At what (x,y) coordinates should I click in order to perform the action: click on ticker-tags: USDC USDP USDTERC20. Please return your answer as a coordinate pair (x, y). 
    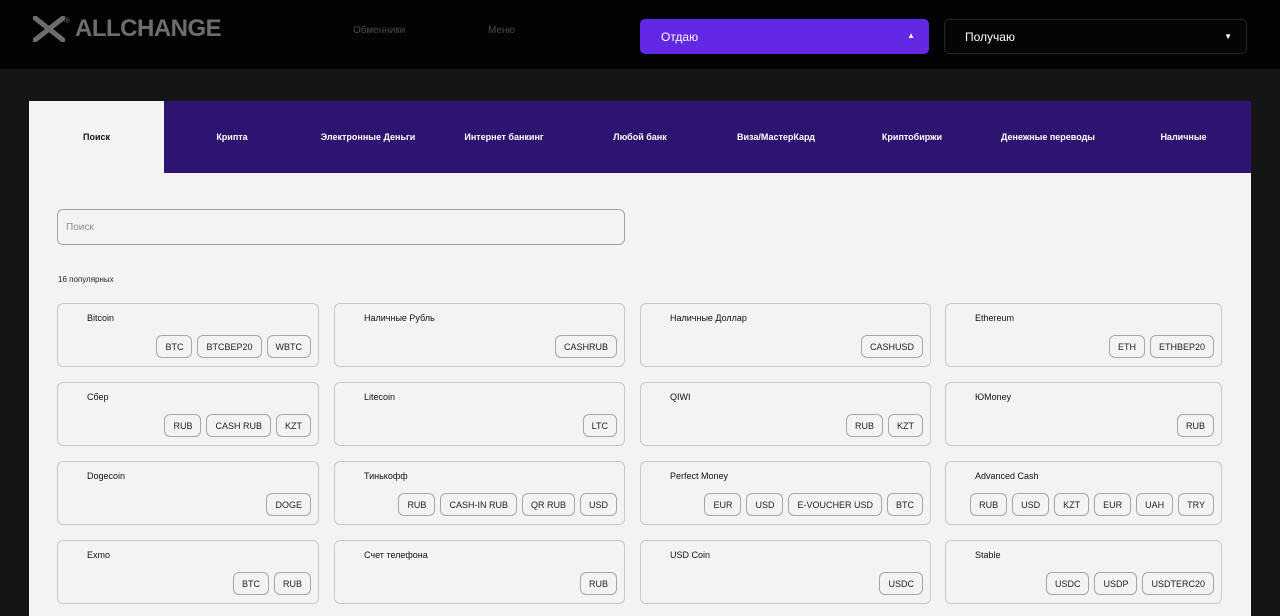
    Looking at the image, I should click on (1129, 583).